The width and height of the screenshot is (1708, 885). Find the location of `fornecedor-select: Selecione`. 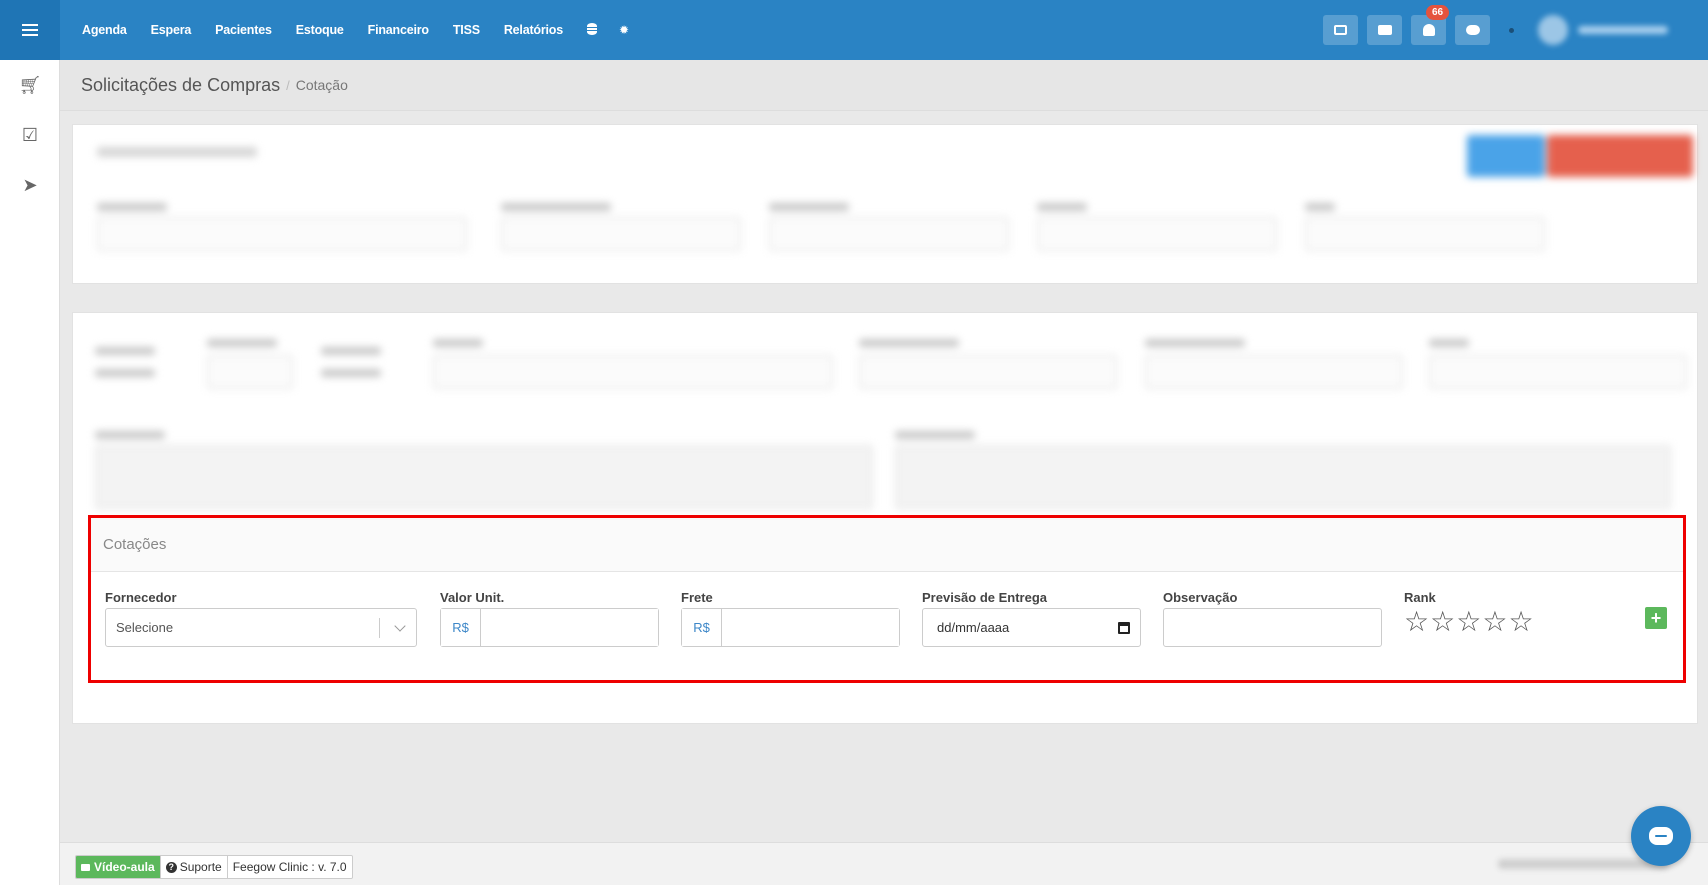

fornecedor-select: Selecione is located at coordinates (261, 627).